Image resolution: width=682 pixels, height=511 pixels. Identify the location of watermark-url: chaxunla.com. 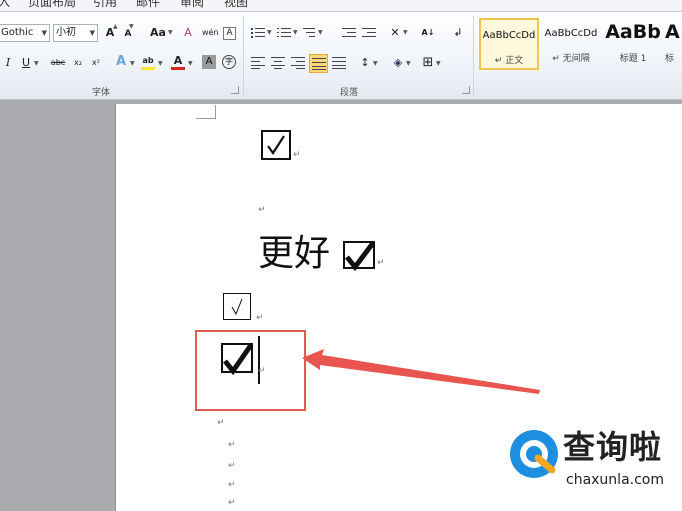
(615, 480).